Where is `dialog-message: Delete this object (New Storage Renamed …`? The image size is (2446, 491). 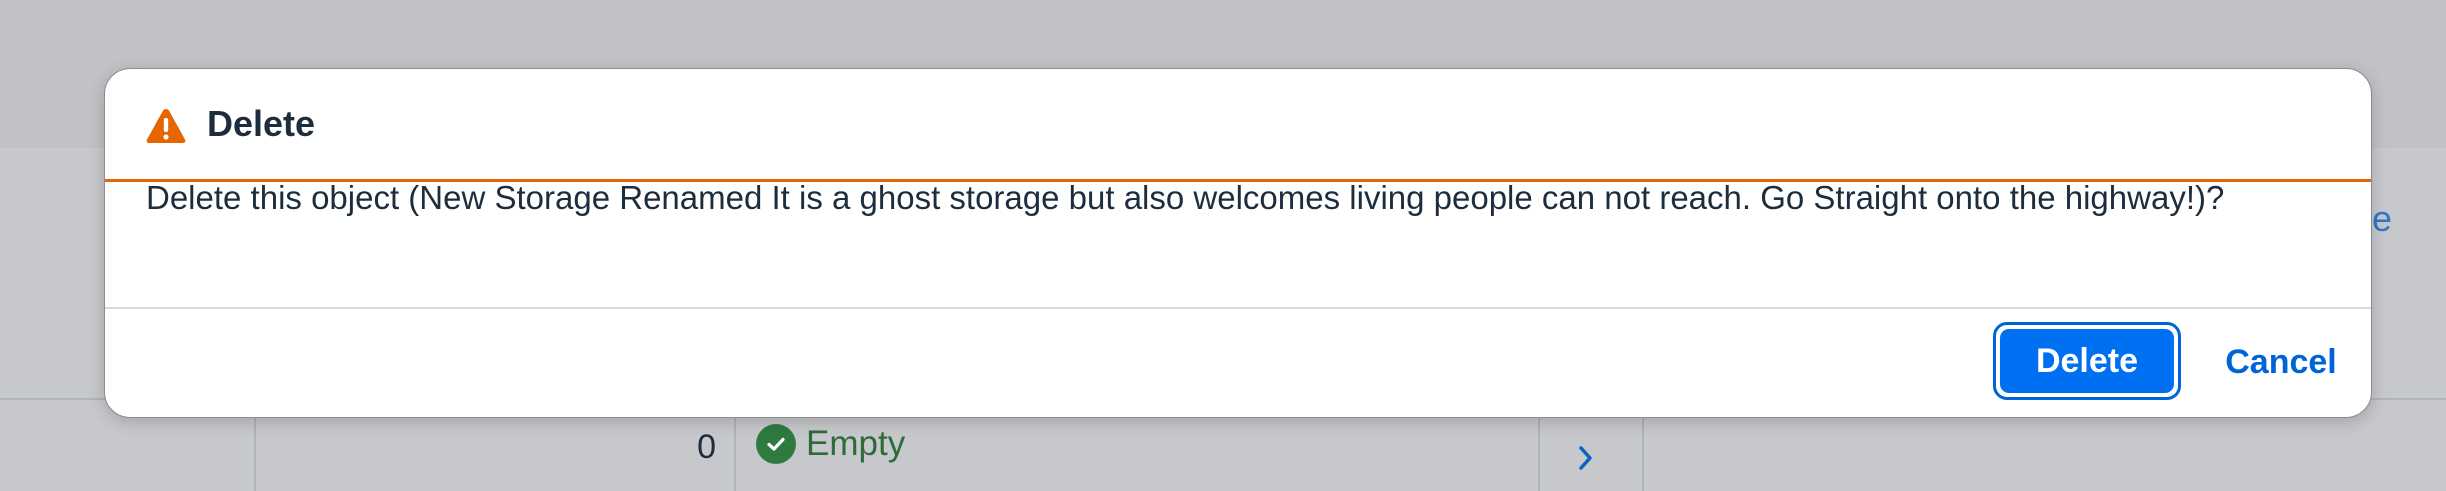
dialog-message: Delete this object (New Storage Renamed … is located at coordinates (1185, 197).